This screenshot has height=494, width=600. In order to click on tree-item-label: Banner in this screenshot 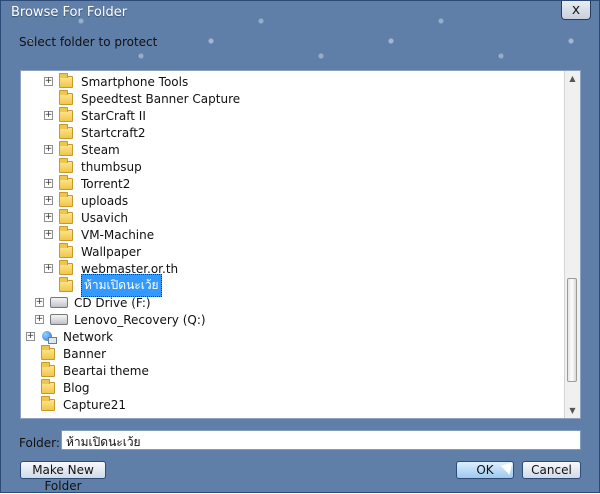, I will do `click(85, 353)`.